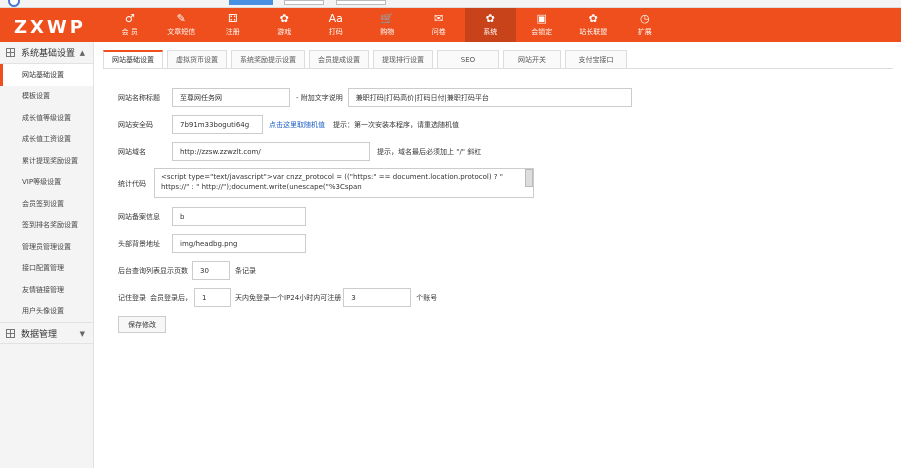 The height and width of the screenshot is (468, 901). I want to click on page-size-unit: 条记录, so click(245, 270).